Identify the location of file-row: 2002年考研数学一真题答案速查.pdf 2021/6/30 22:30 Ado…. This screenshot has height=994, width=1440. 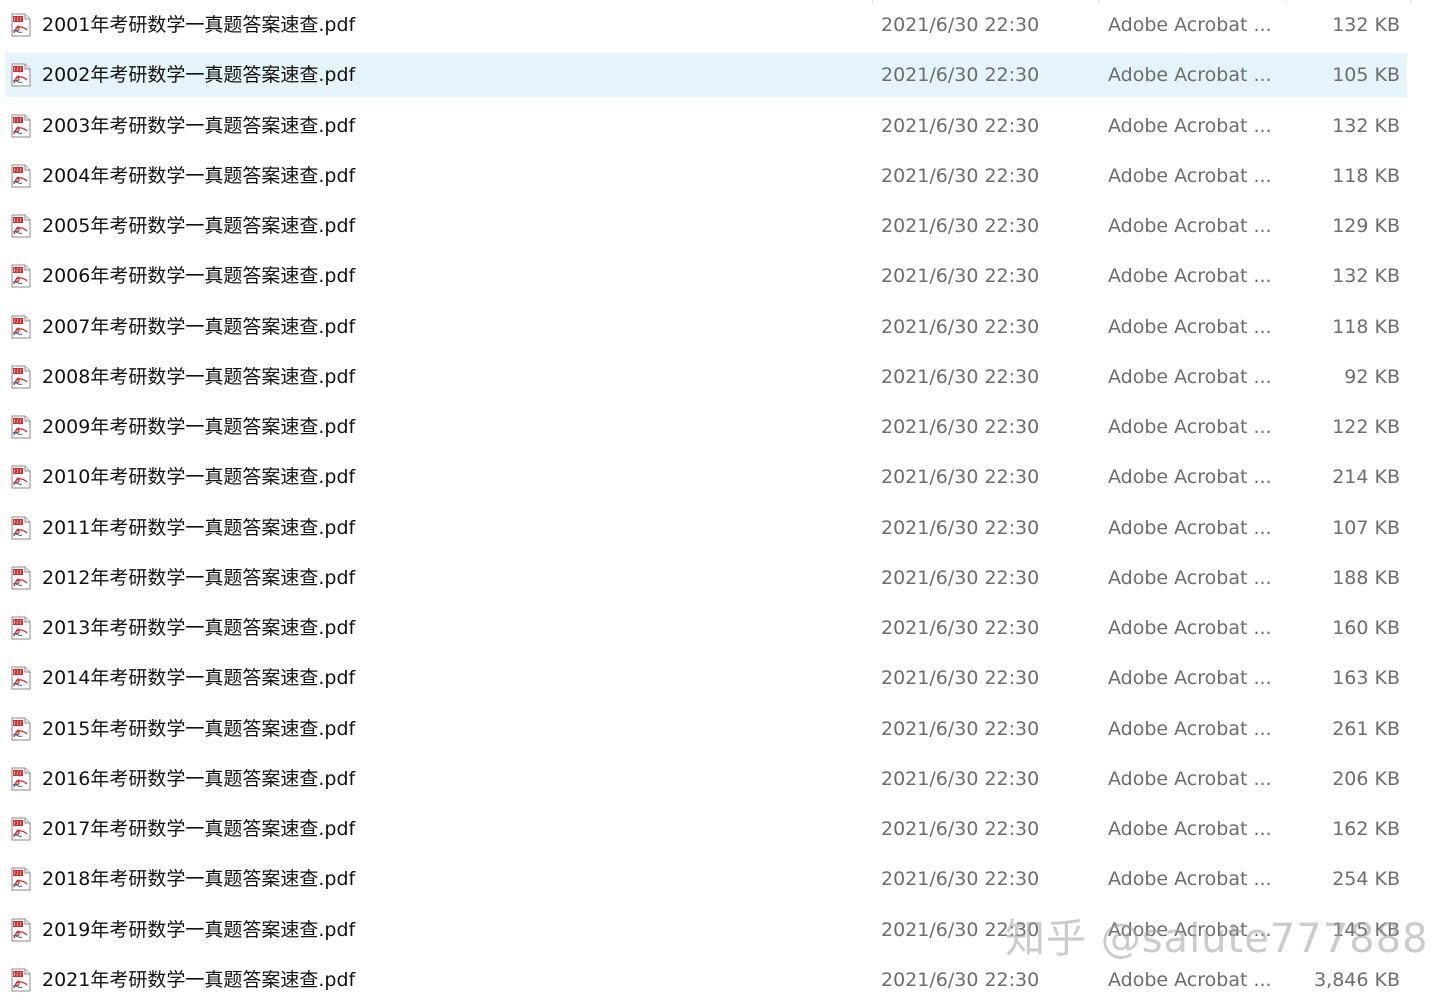
(706, 75).